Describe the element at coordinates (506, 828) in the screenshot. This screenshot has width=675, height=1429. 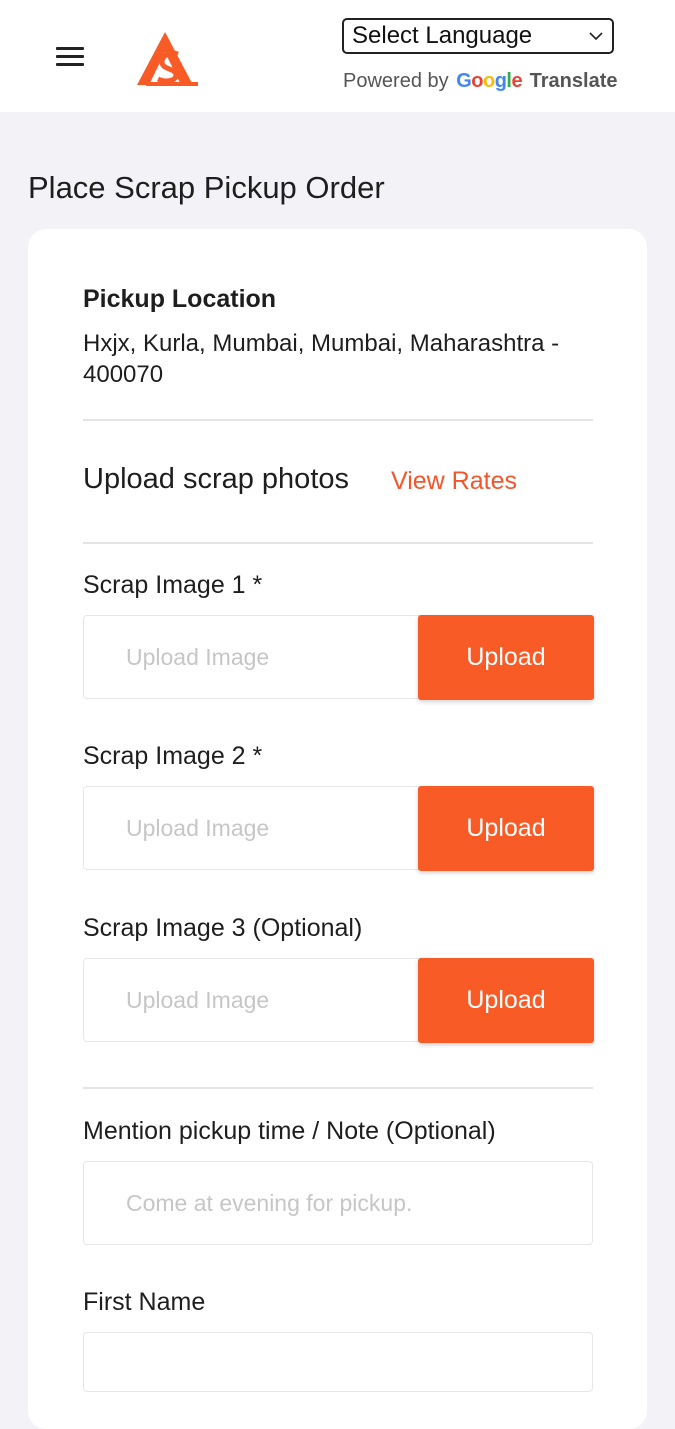
I see `scrap-image-2-upload-button: Upload` at that location.